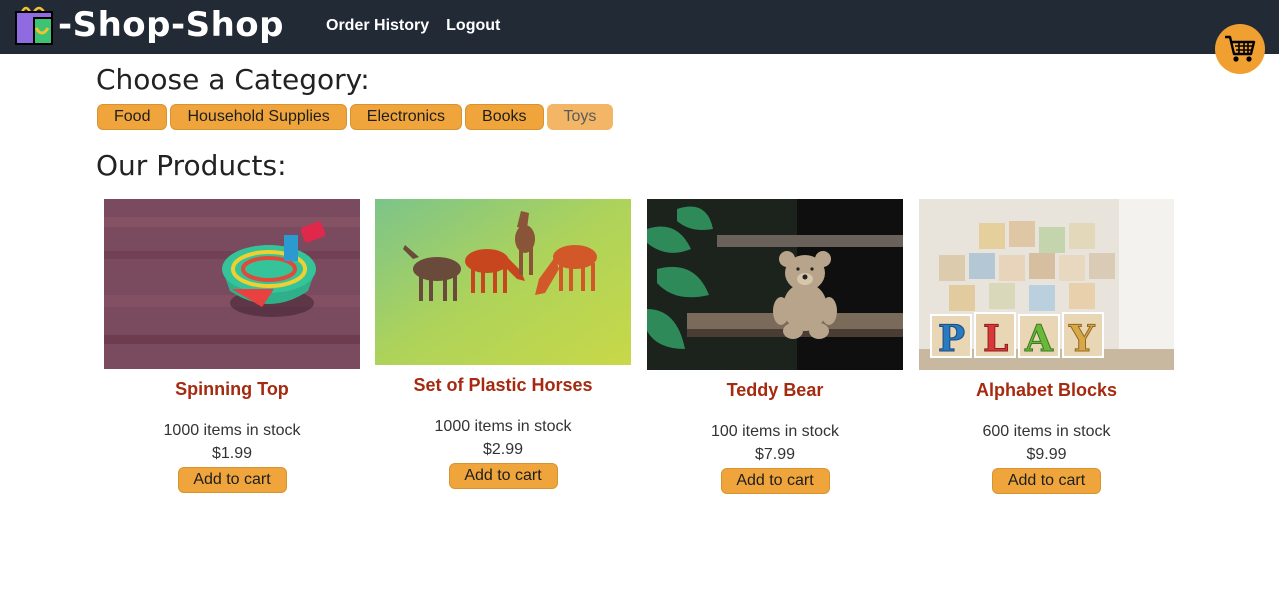 This screenshot has height=614, width=1279. What do you see at coordinates (775, 390) in the screenshot?
I see `product-name: Teddy Bear` at bounding box center [775, 390].